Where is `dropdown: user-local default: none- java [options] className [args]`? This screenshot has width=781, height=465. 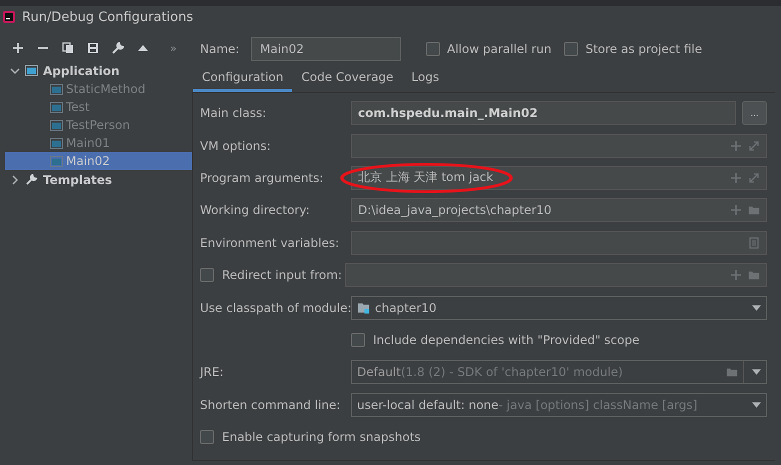 dropdown: user-local default: none- java [options] className [args] is located at coordinates (559, 404).